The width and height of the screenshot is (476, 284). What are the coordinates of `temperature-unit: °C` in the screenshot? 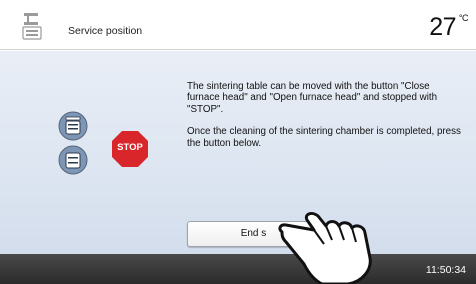 It's located at (463, 18).